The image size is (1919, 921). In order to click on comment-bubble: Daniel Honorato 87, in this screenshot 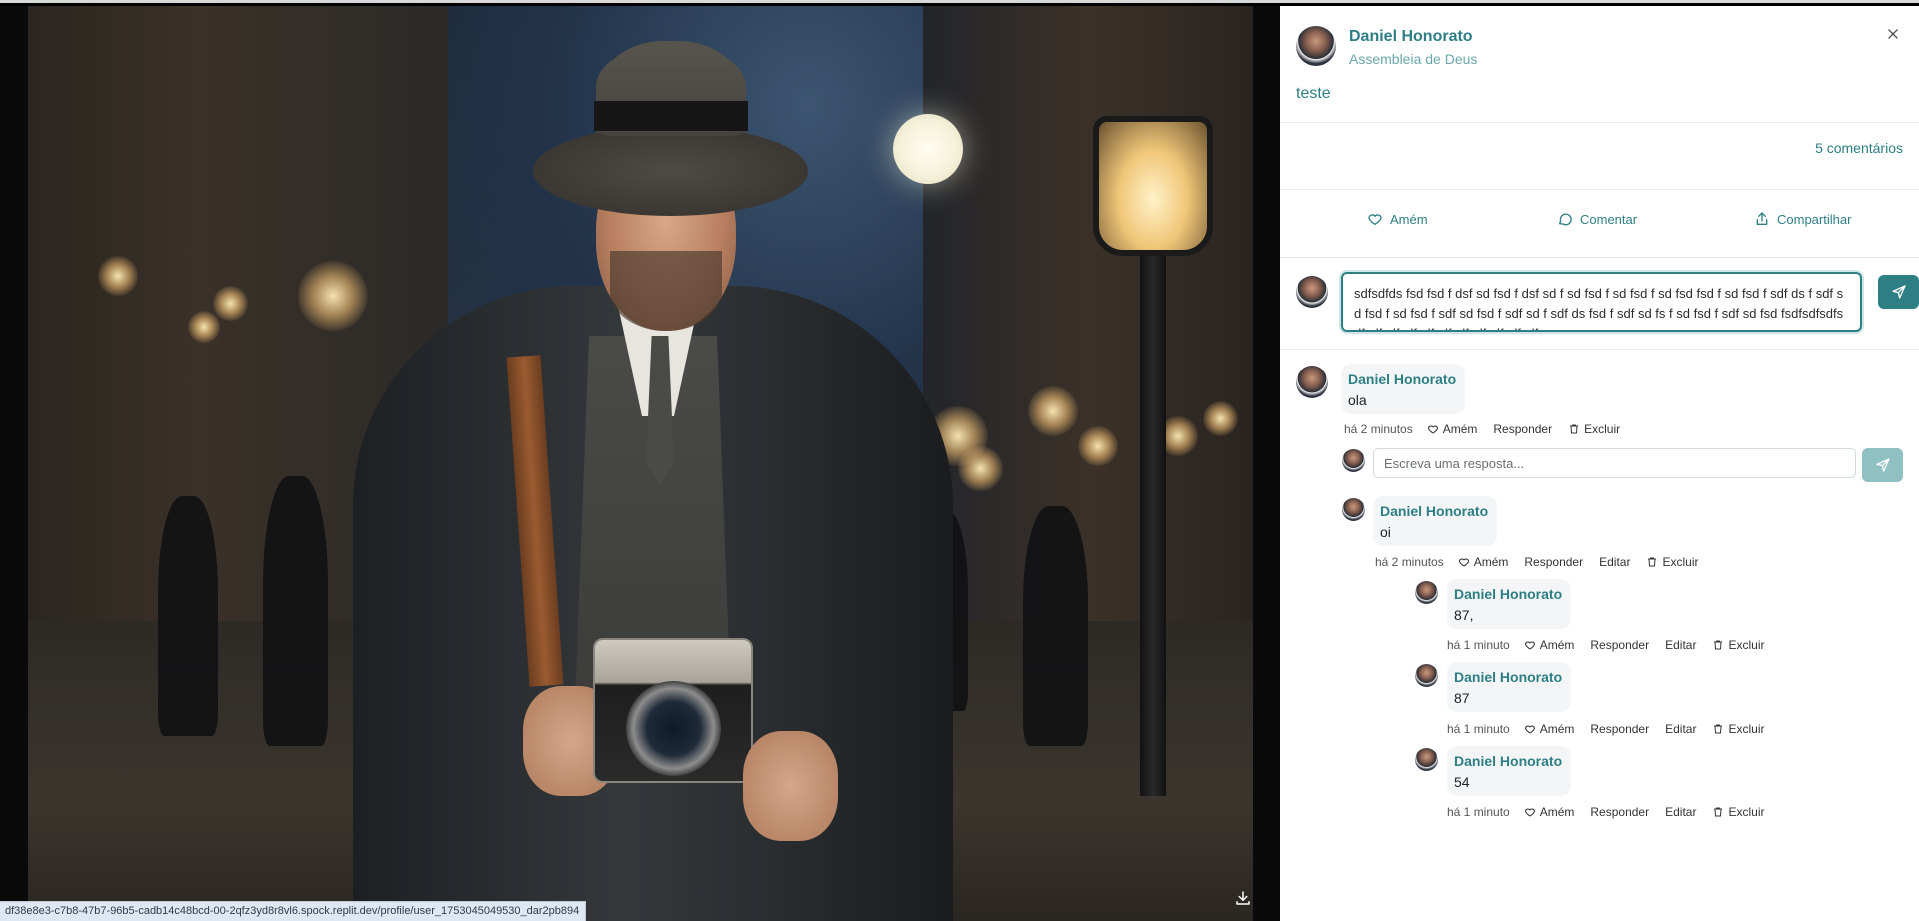, I will do `click(1509, 604)`.